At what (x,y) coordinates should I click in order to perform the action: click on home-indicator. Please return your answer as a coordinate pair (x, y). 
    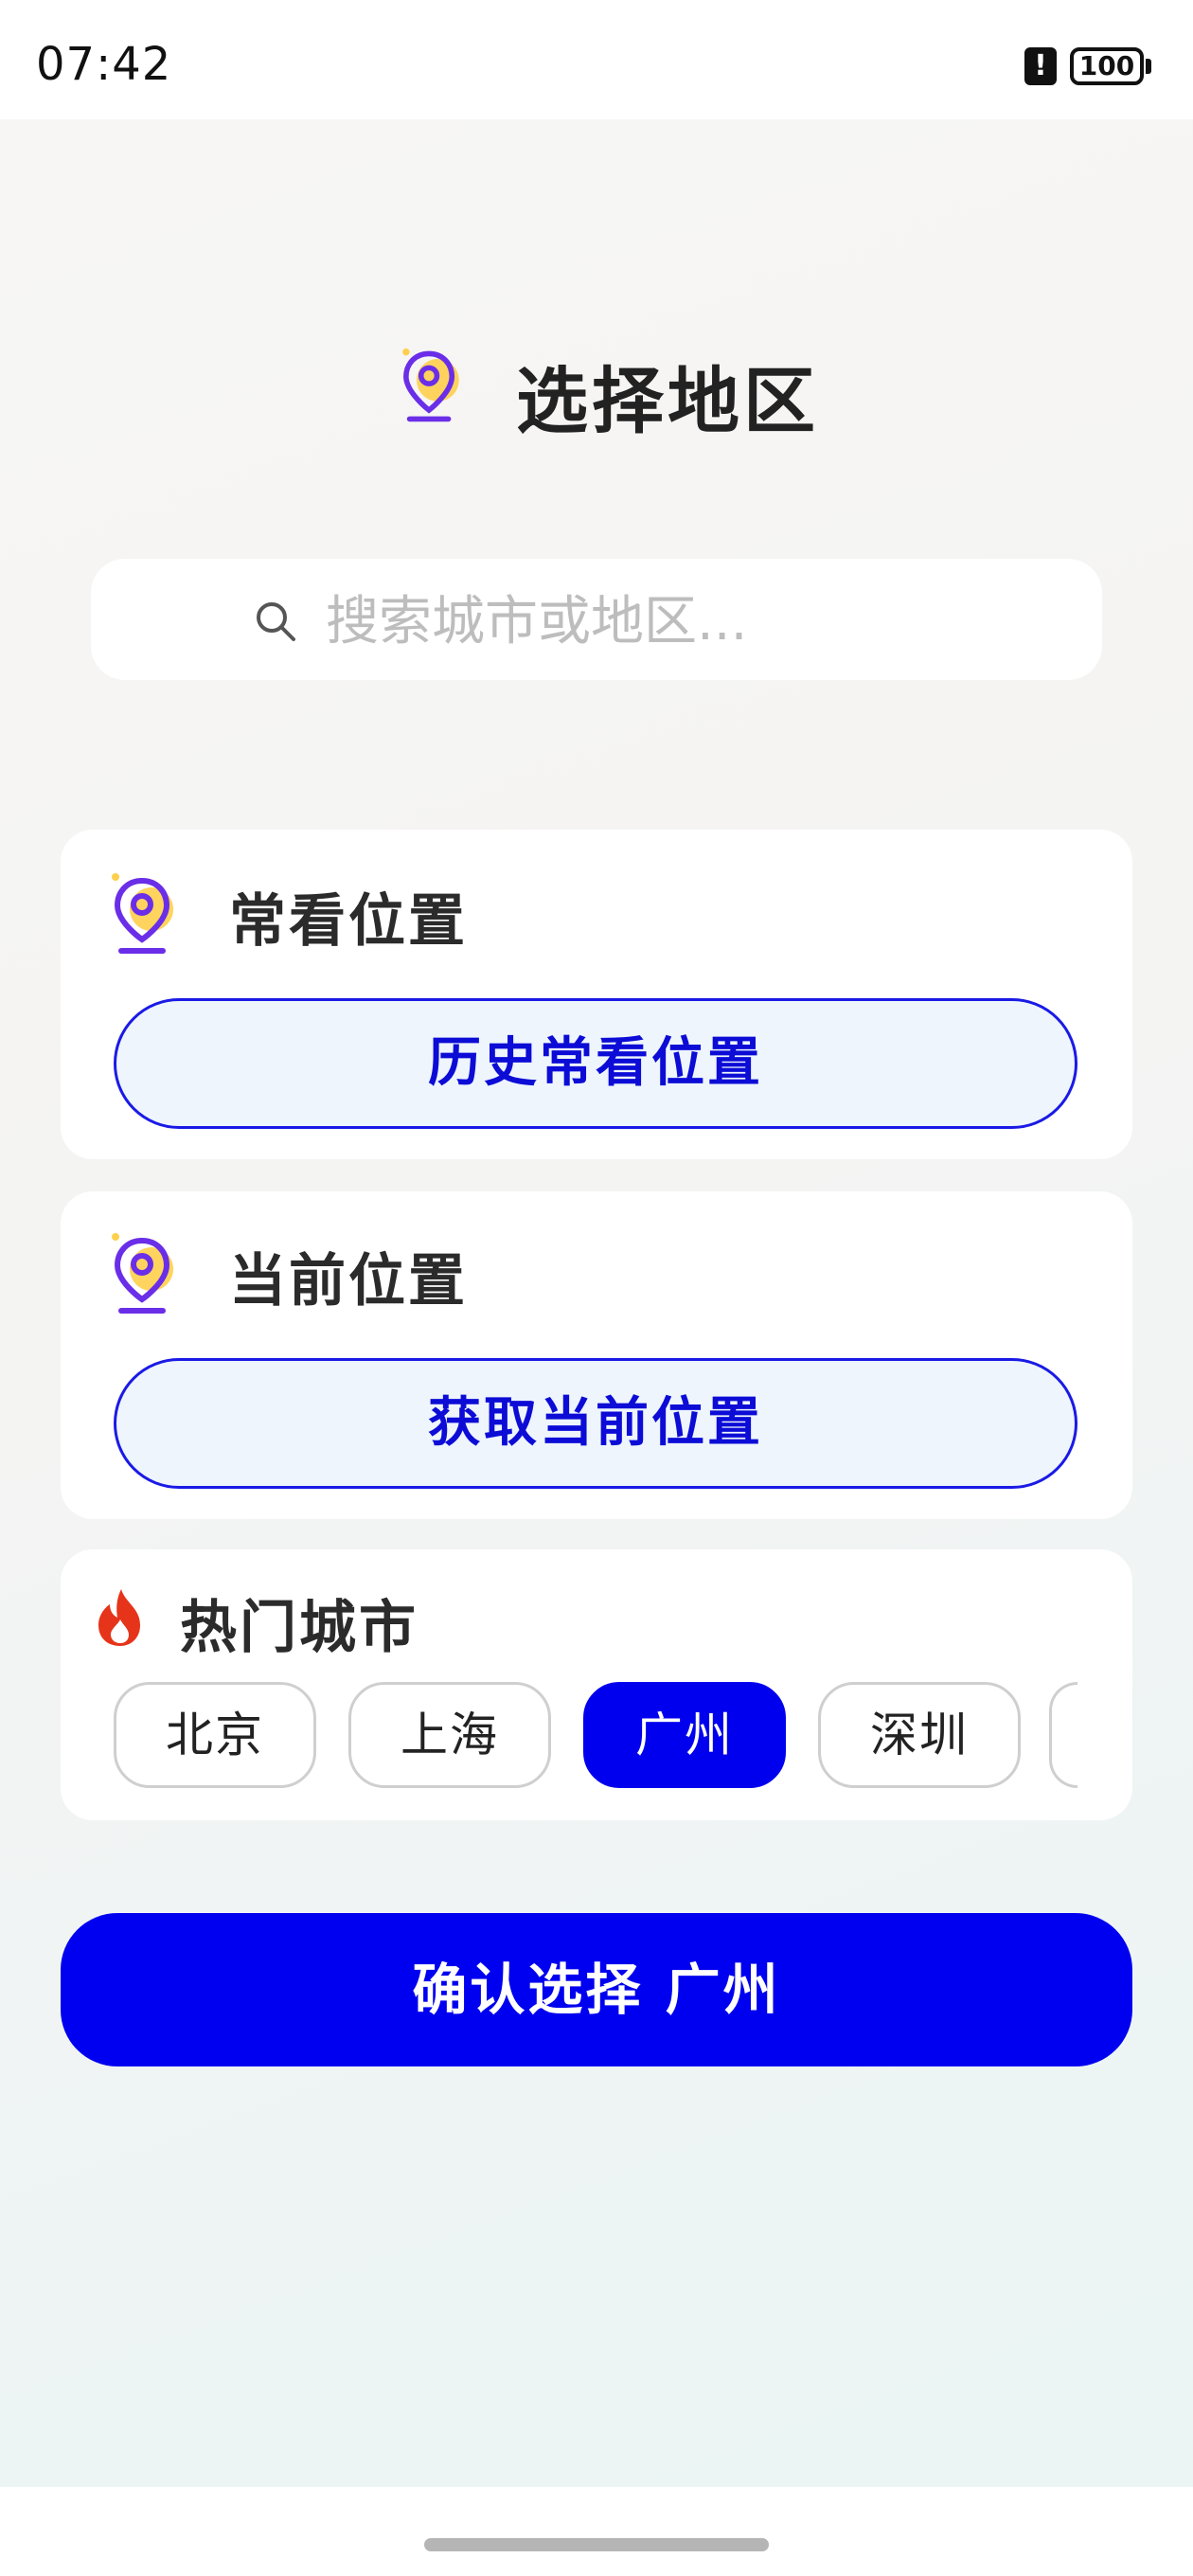
    Looking at the image, I should click on (596, 2544).